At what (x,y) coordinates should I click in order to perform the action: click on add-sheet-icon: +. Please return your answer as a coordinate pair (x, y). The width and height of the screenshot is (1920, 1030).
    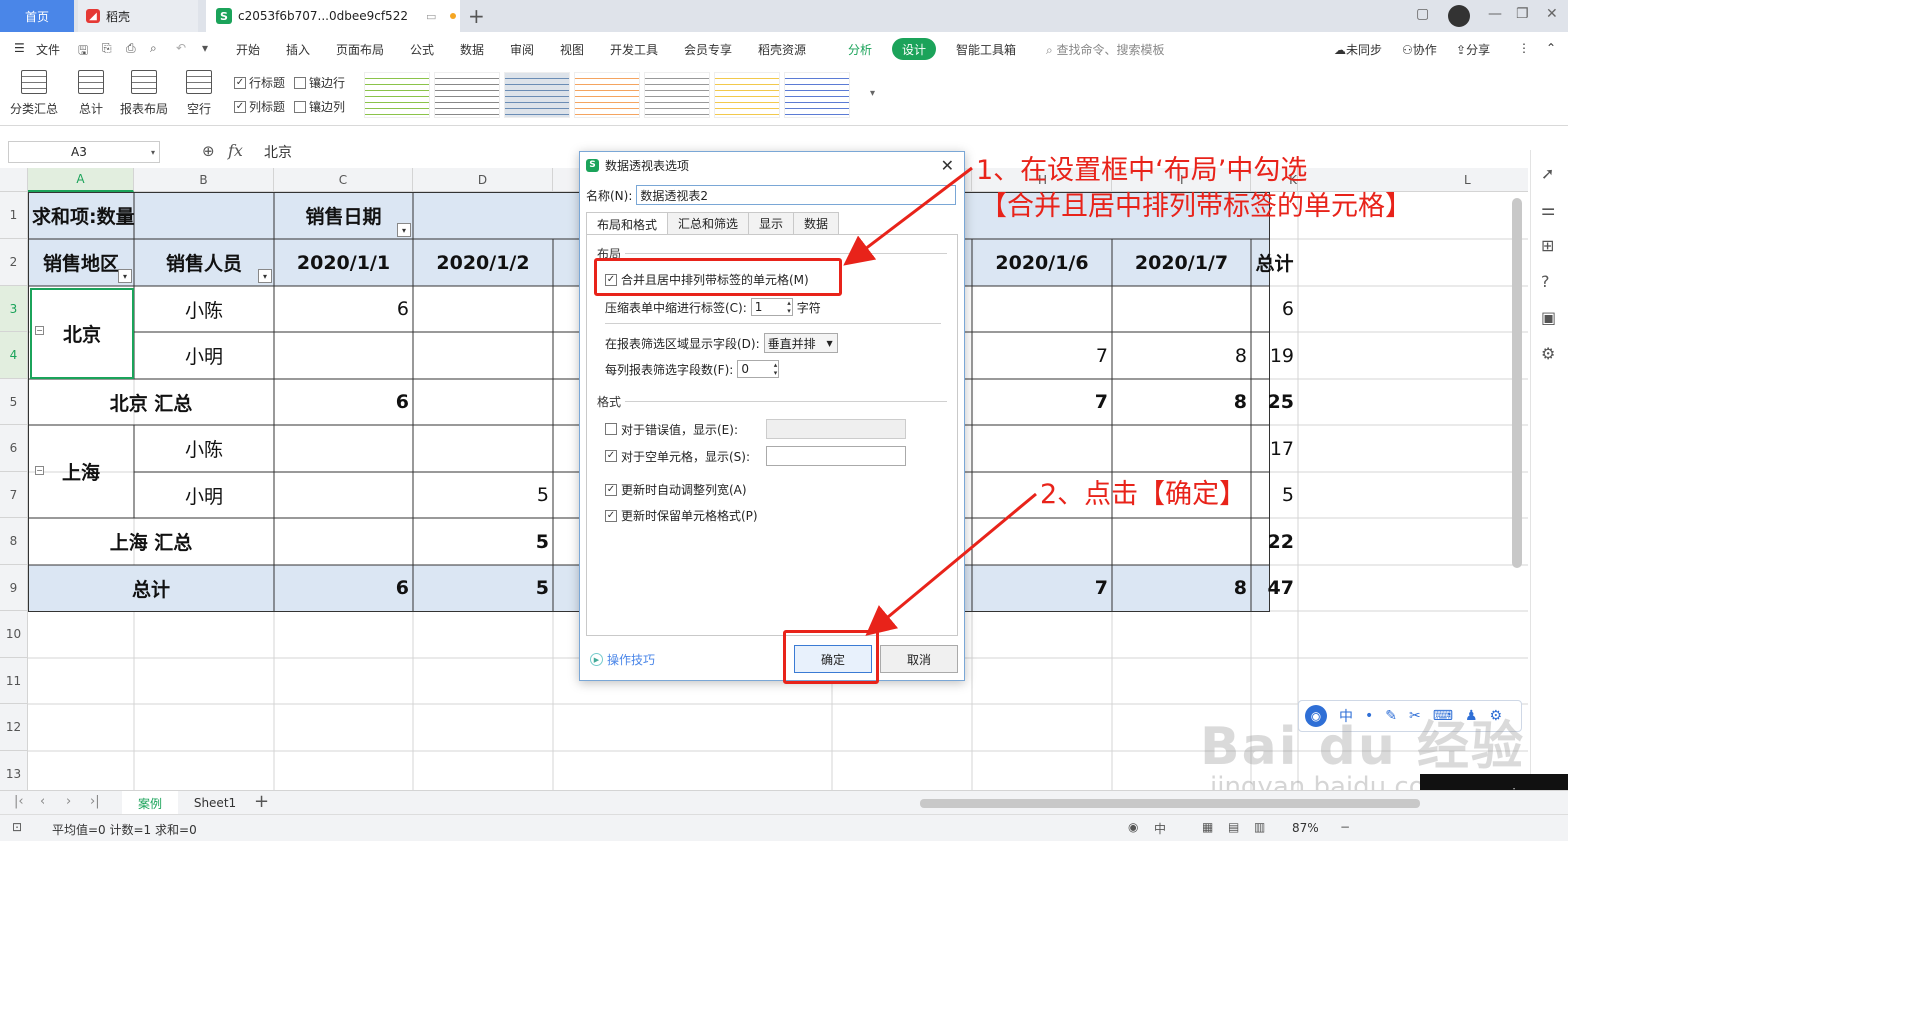
    Looking at the image, I should click on (261, 801).